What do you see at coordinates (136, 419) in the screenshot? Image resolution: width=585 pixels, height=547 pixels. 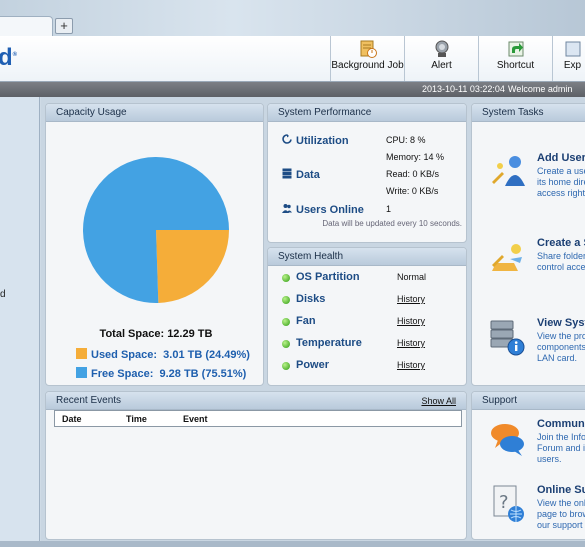 I see `column-time: Time` at bounding box center [136, 419].